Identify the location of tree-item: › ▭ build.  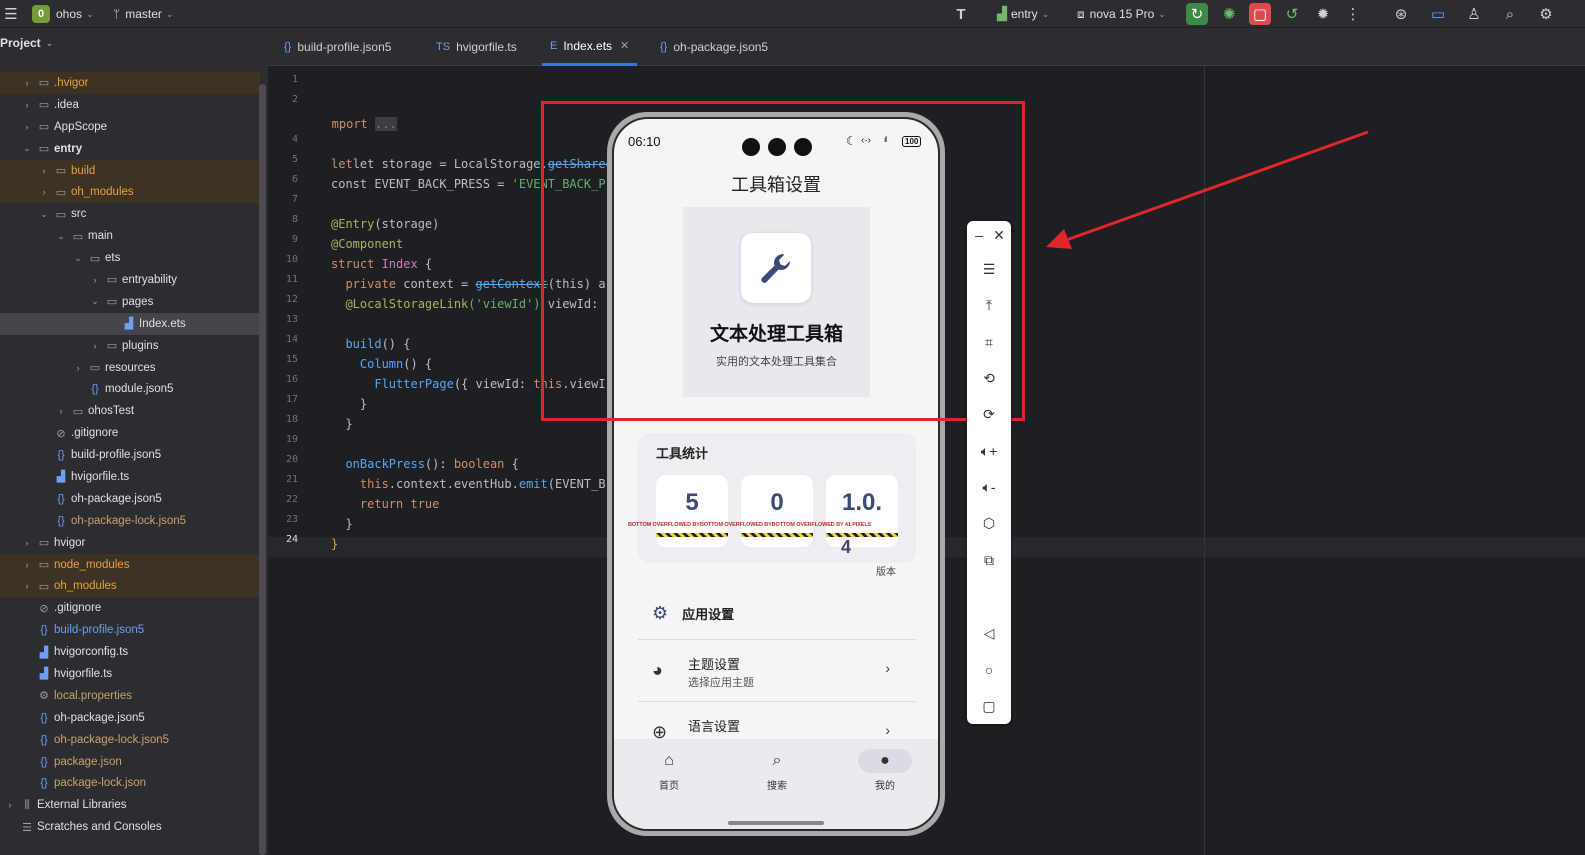
(130, 170).